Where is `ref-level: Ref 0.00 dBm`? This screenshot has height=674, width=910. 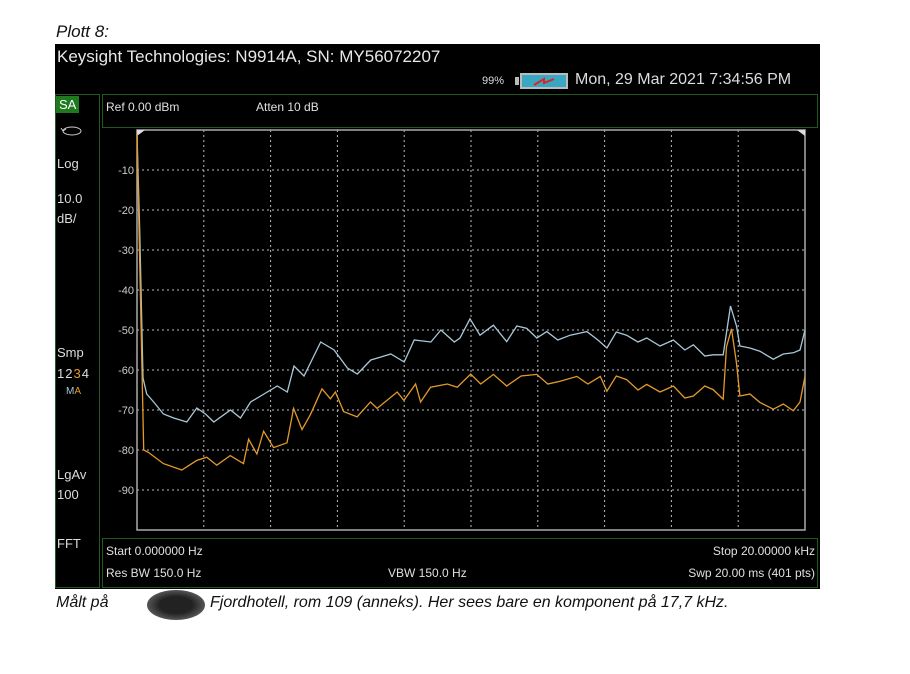 ref-level: Ref 0.00 dBm is located at coordinates (142, 107).